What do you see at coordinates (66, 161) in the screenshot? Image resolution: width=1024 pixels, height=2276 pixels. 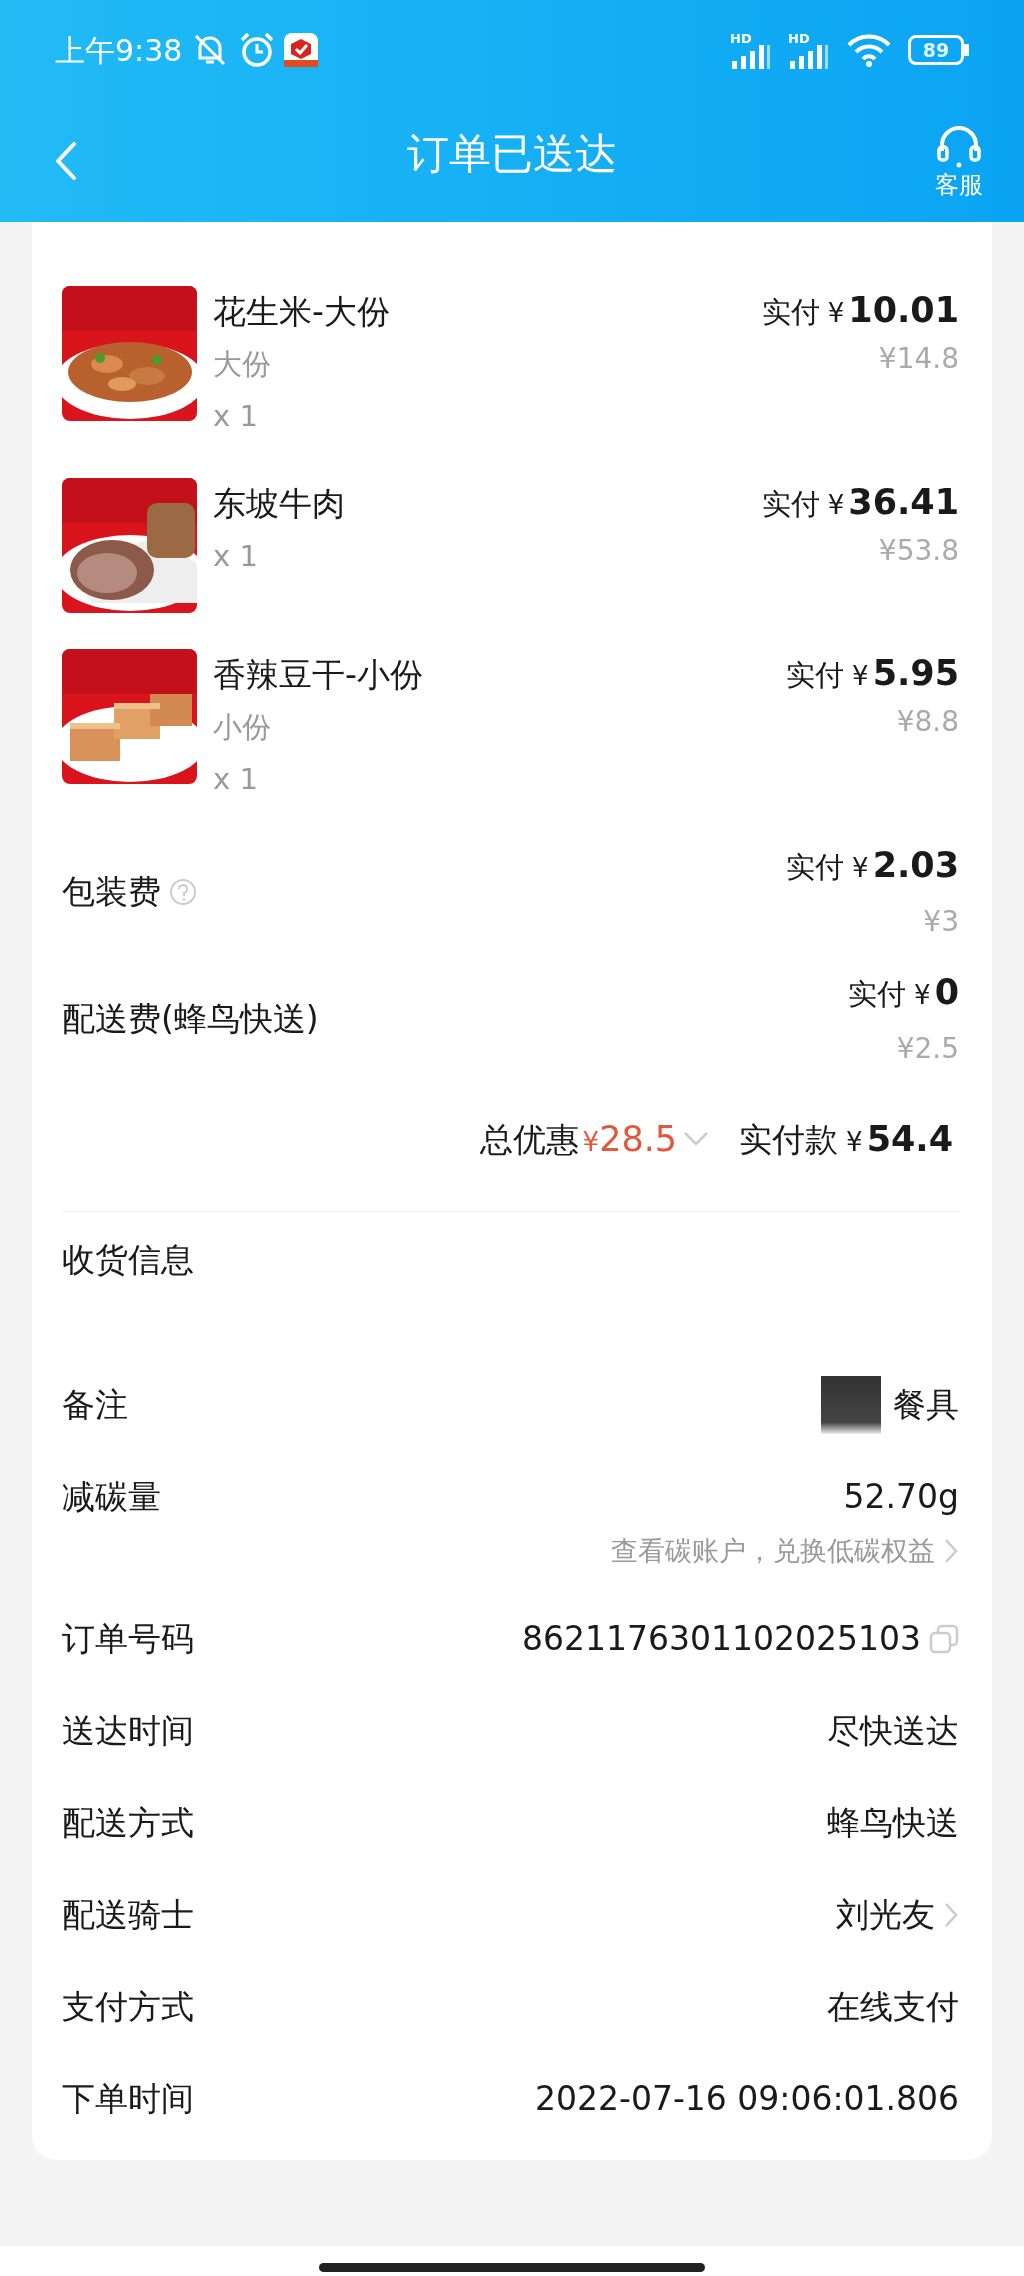 I see `back-icon` at bounding box center [66, 161].